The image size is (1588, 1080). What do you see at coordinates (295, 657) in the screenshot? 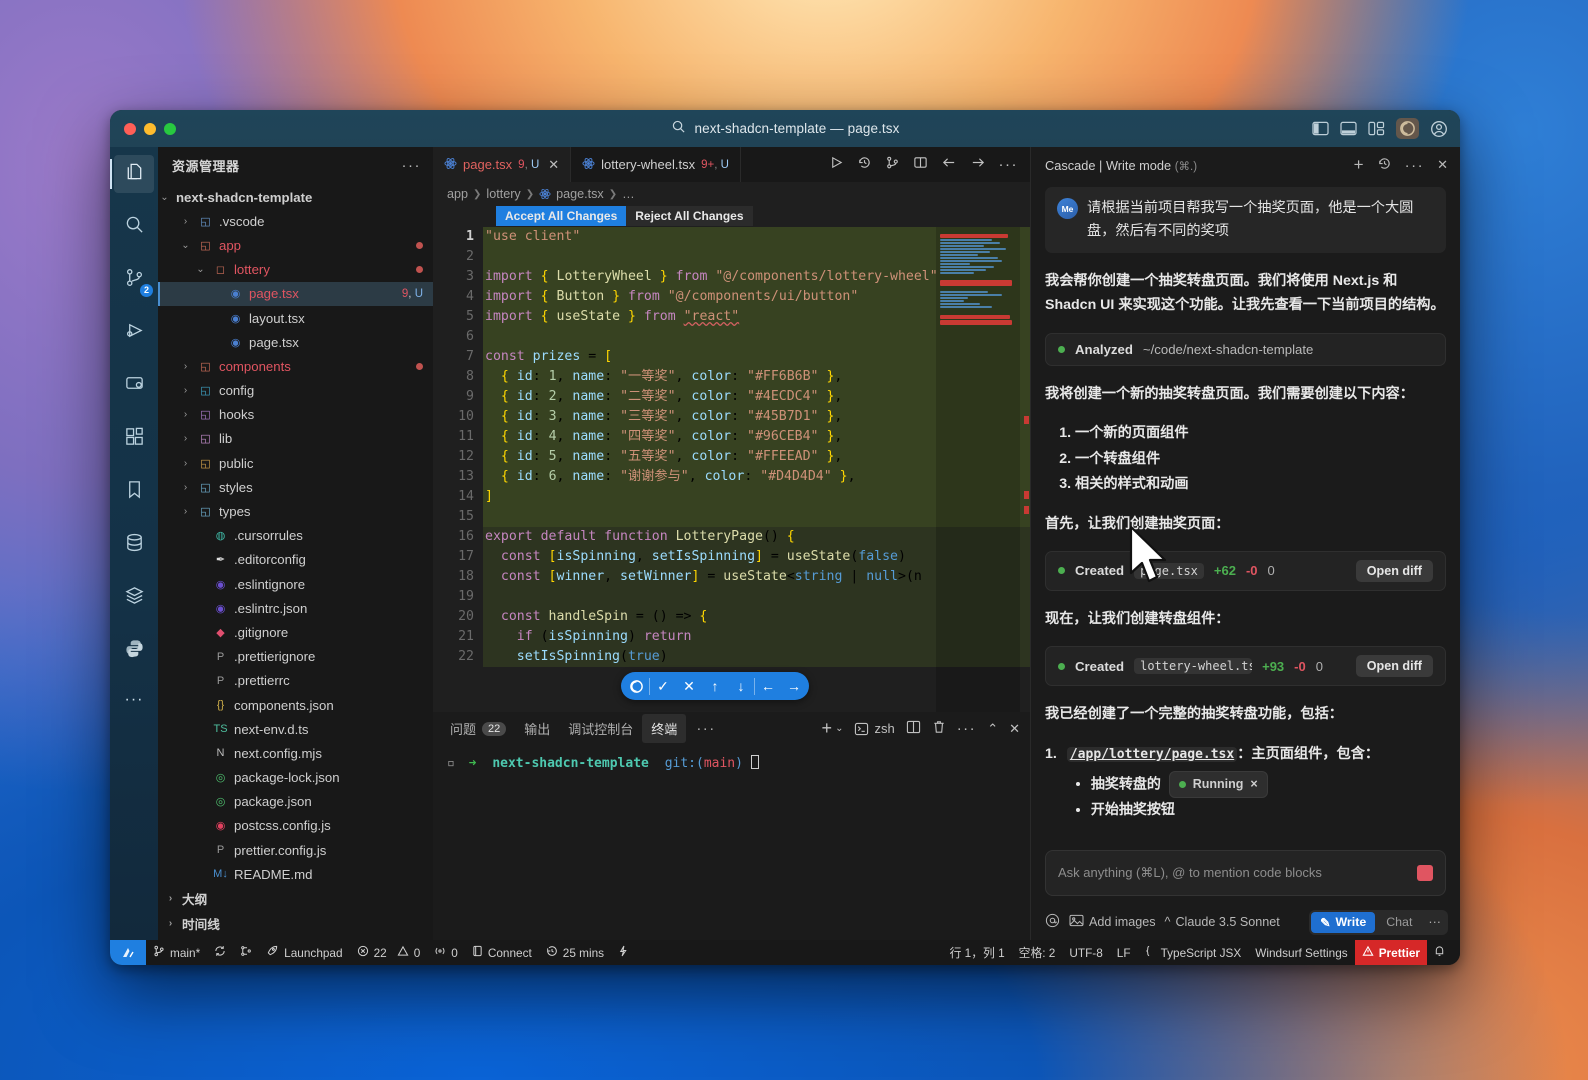
I see `tree-row-prettierignore: P .prettierignore` at bounding box center [295, 657].